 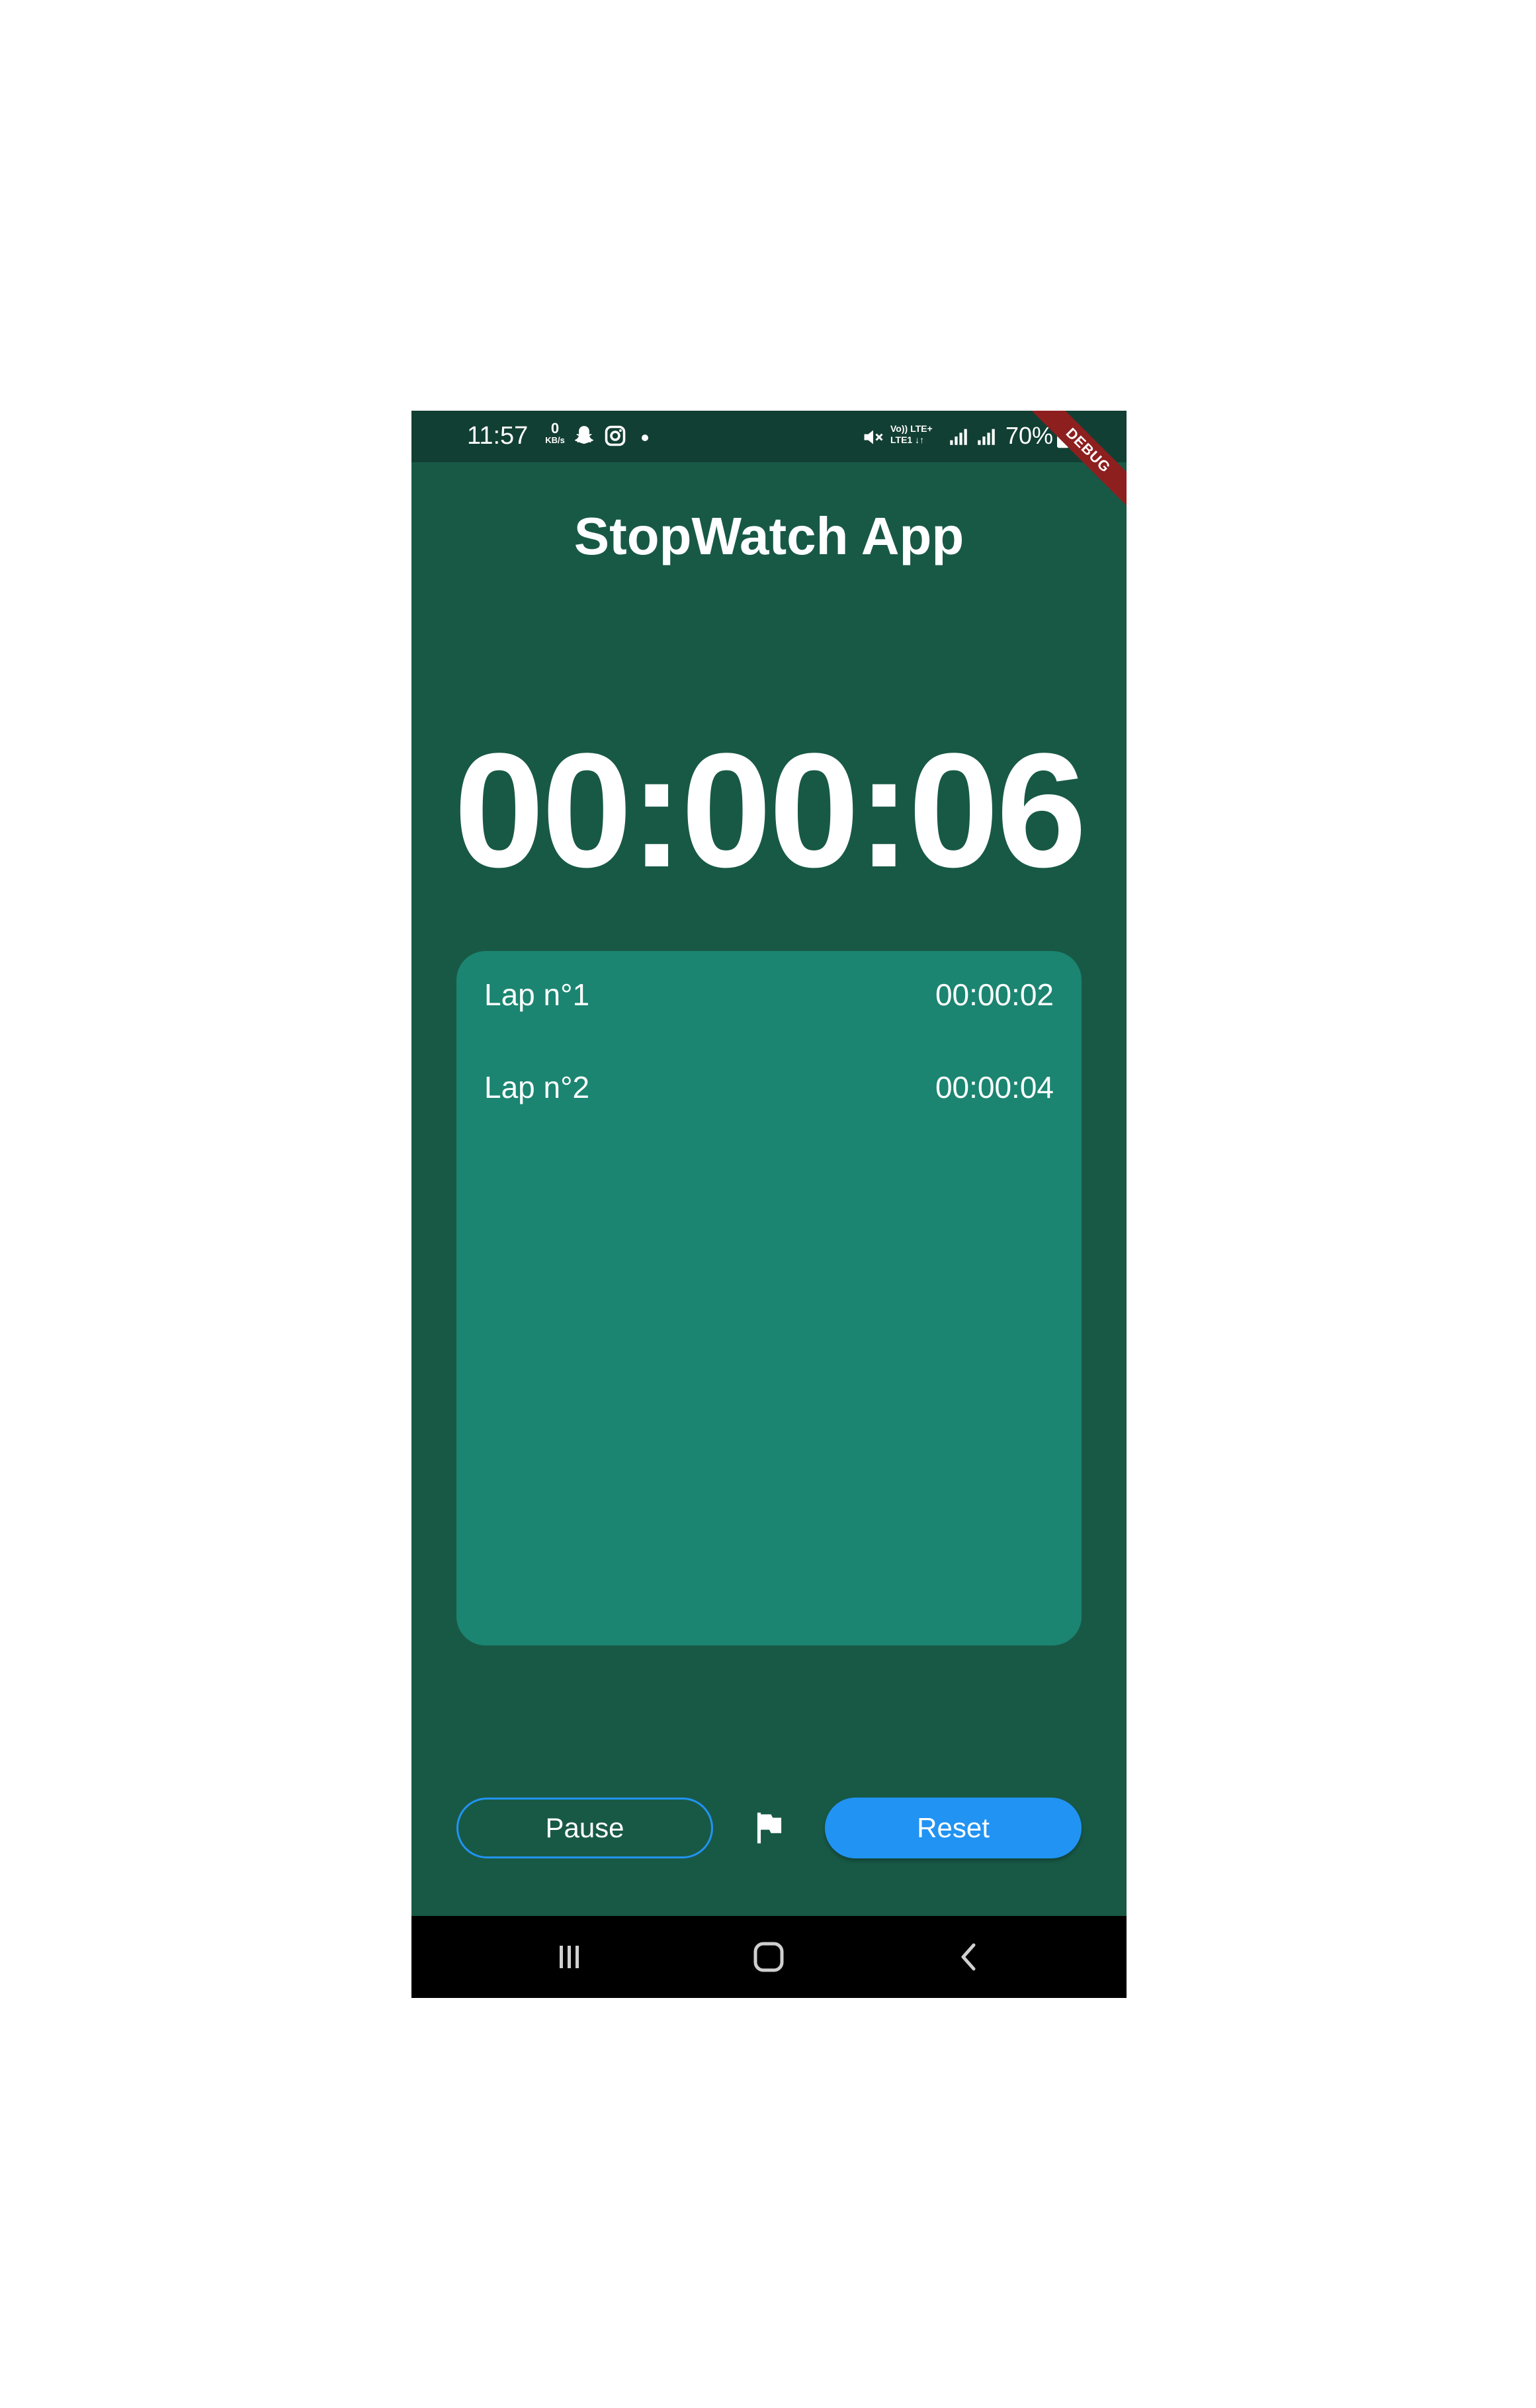 I want to click on page-title: StopWatch App, so click(x=769, y=536).